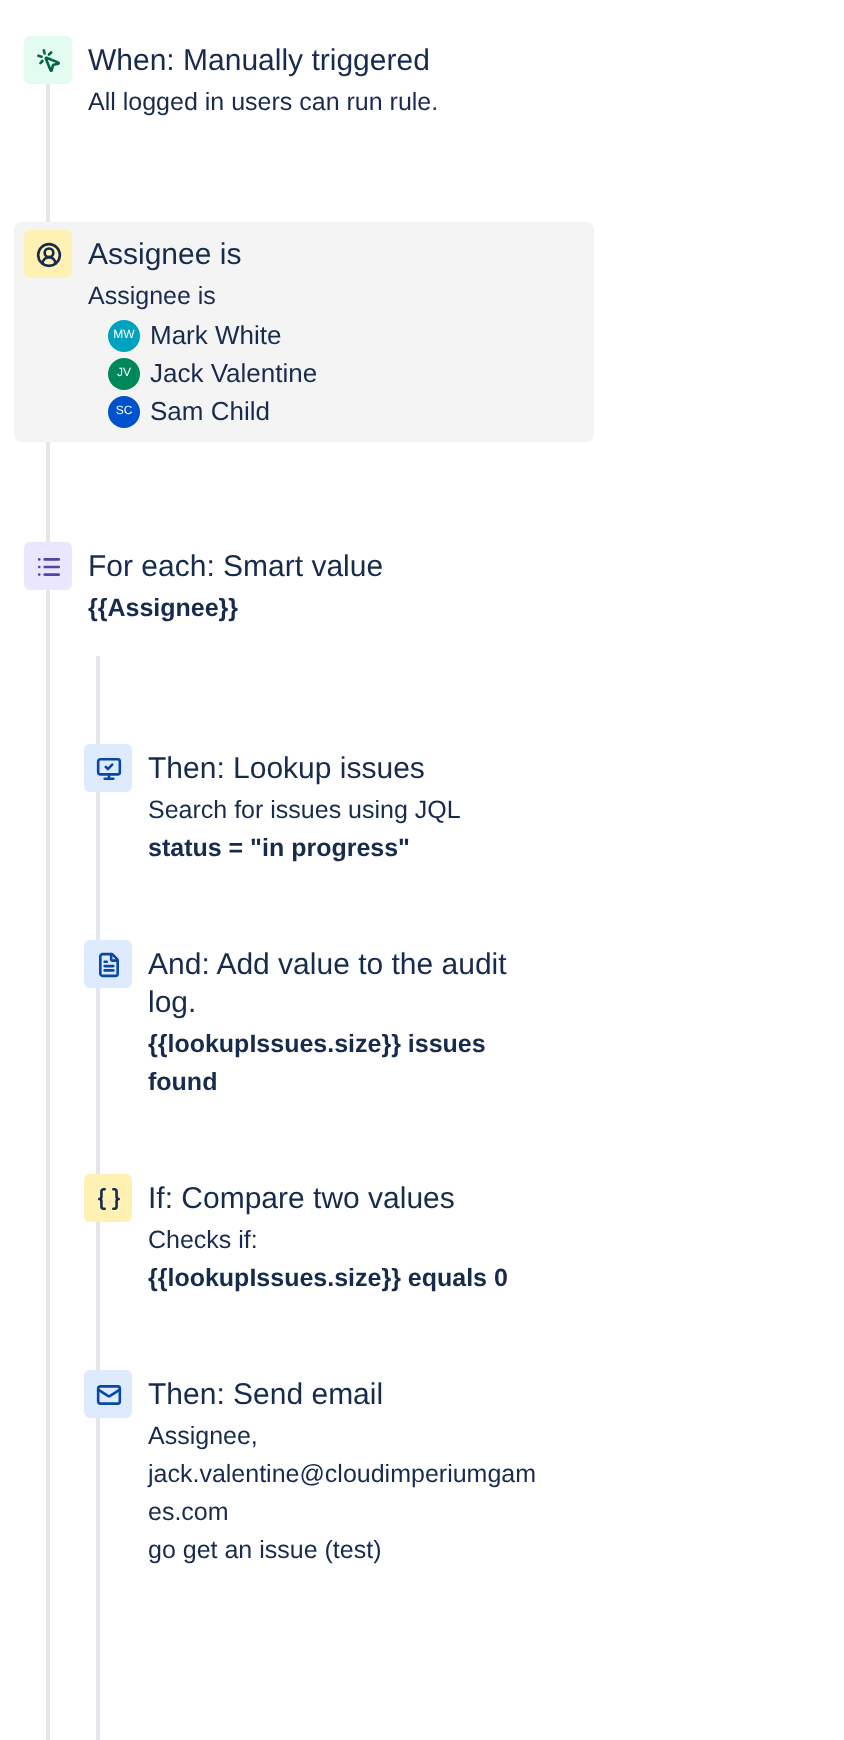 The width and height of the screenshot is (844, 1740). What do you see at coordinates (210, 412) in the screenshot?
I see `user-name: Sam Child` at bounding box center [210, 412].